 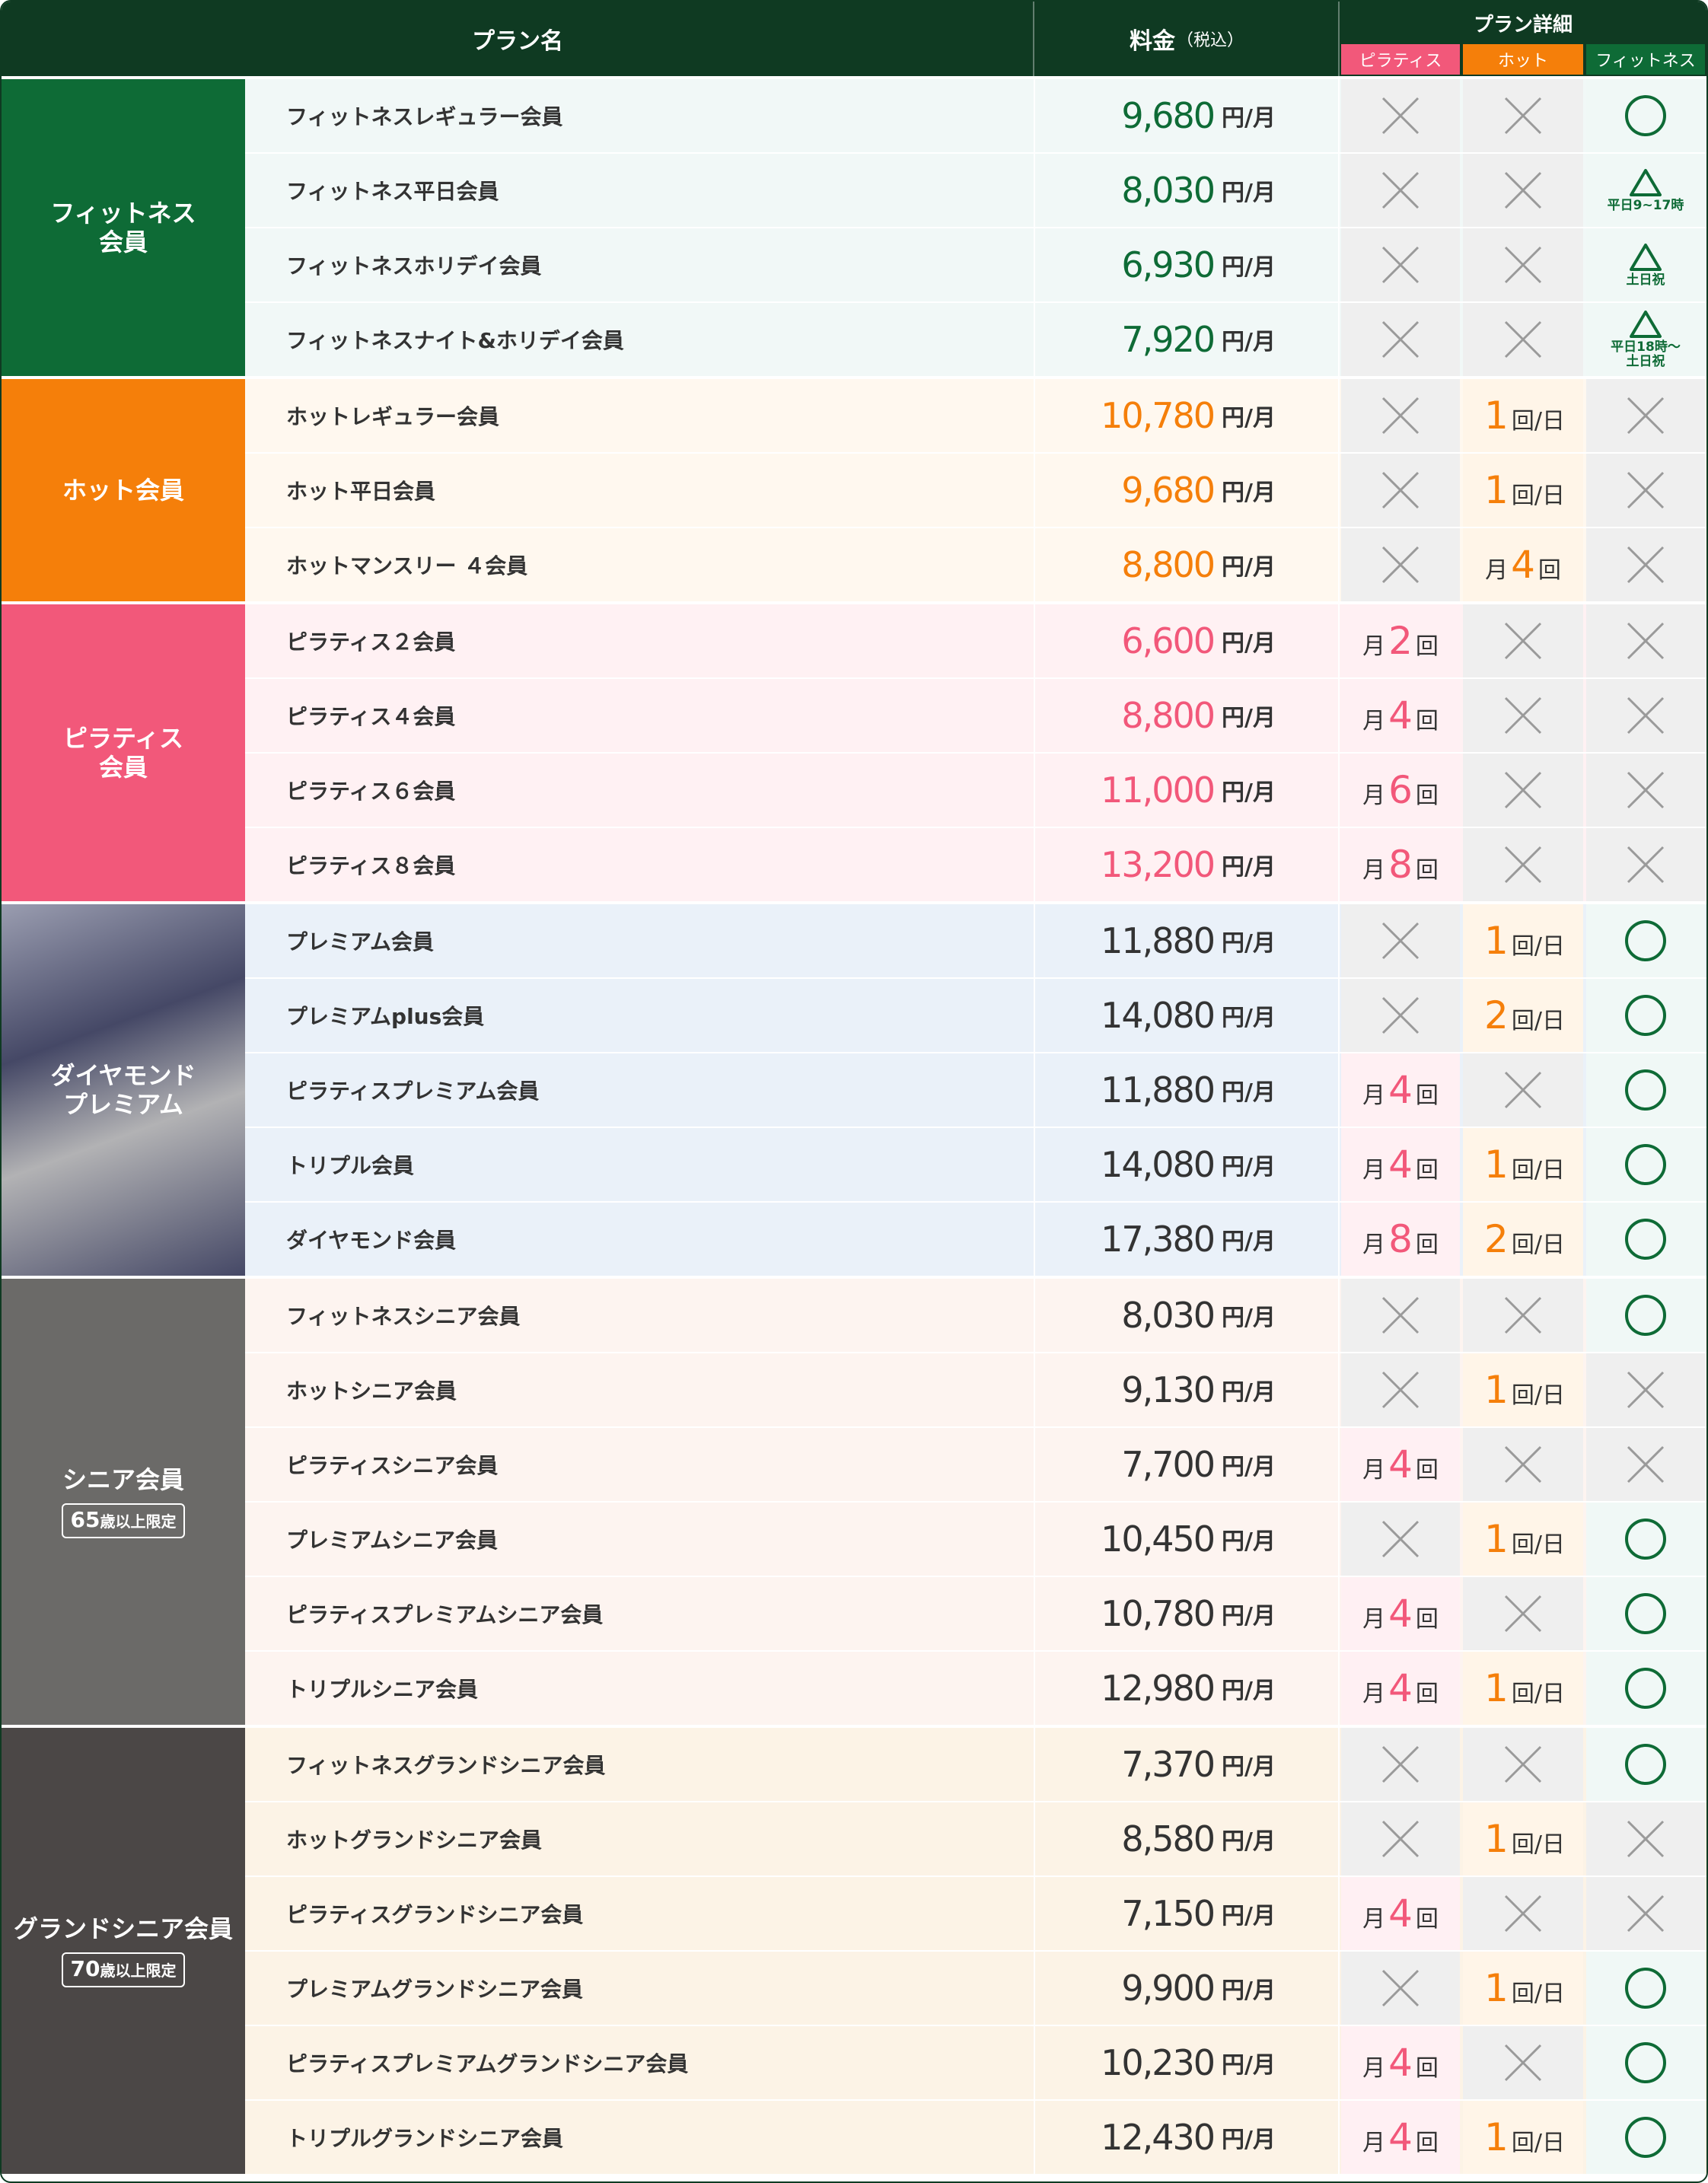 What do you see at coordinates (975, 940) in the screenshot?
I see `plan-row: プレミアム会員 11,880 円/月 1 回/日` at bounding box center [975, 940].